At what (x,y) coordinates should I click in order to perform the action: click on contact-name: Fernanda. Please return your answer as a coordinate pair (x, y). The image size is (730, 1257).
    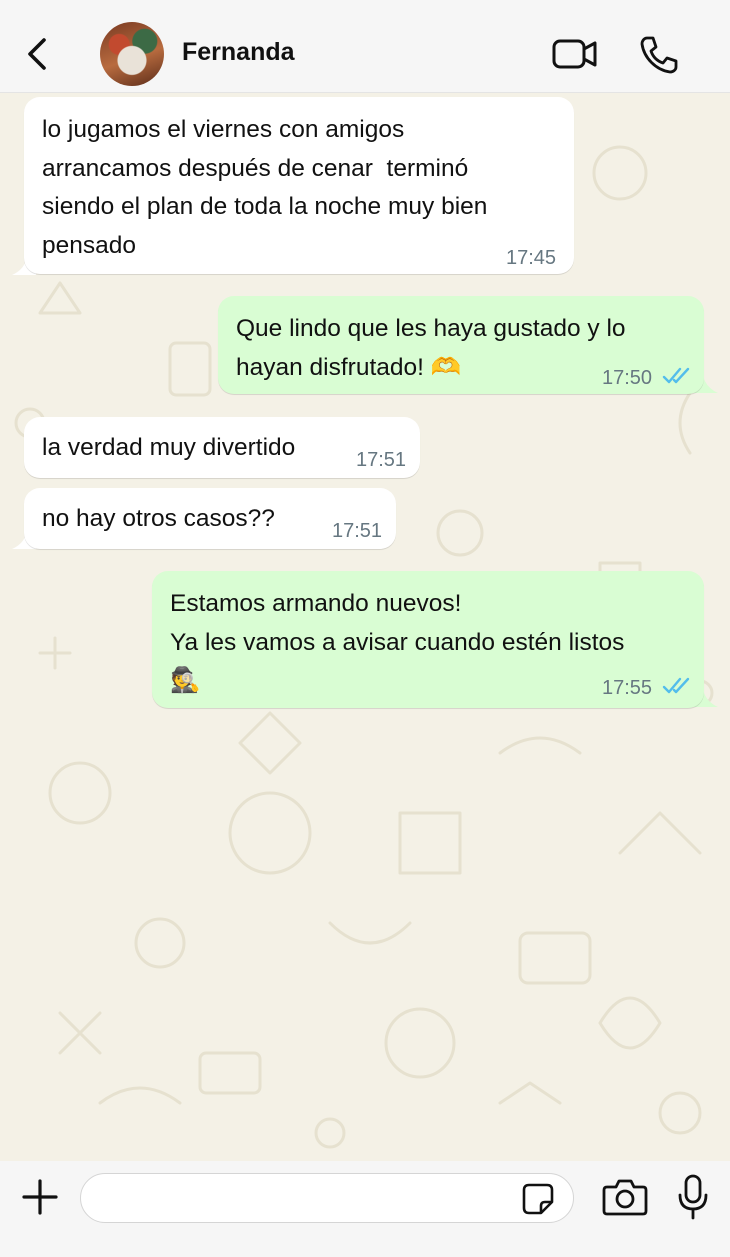
    Looking at the image, I should click on (238, 52).